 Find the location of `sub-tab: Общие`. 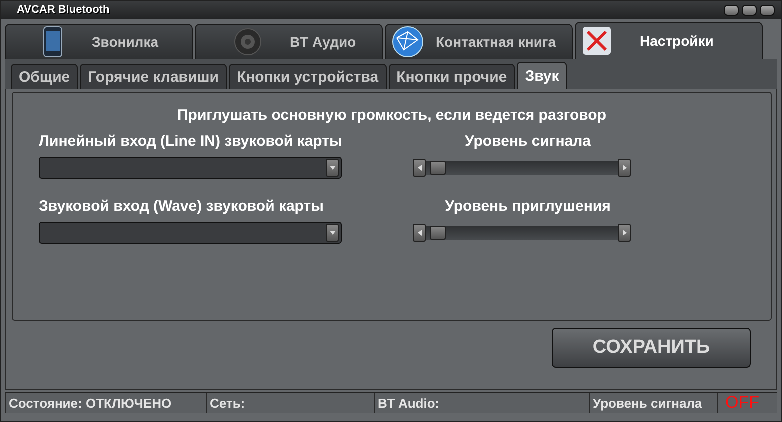

sub-tab: Общие is located at coordinates (44, 76).